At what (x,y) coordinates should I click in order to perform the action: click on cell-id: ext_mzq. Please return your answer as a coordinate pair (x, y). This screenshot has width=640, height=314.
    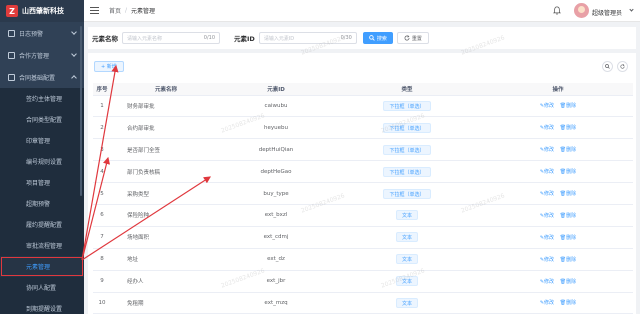
    Looking at the image, I should click on (276, 303).